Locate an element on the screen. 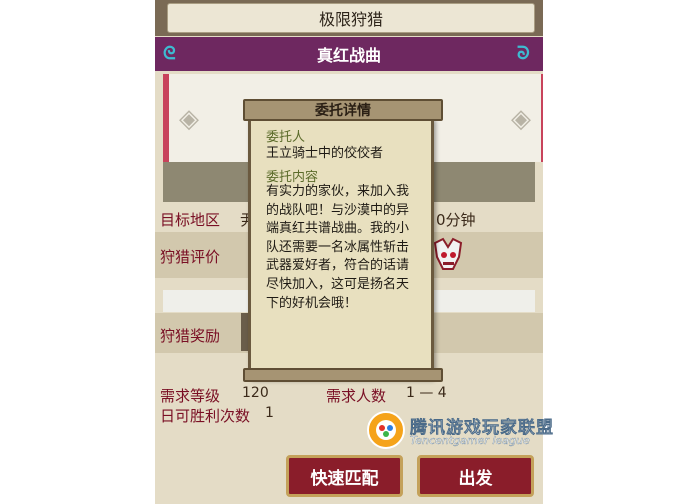 The width and height of the screenshot is (700, 504). client-value: 王立骑士中的佼佼者 is located at coordinates (325, 153).